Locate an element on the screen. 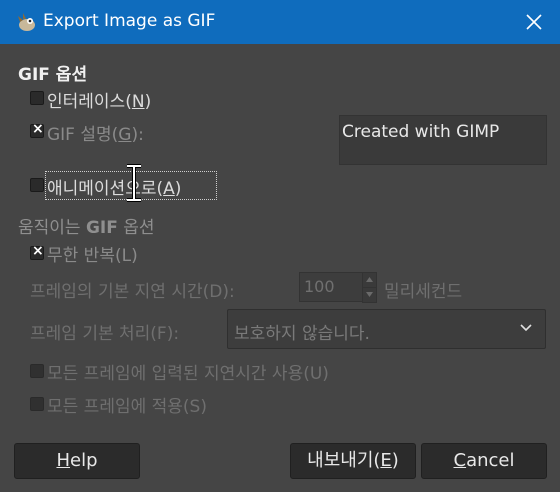  animated-options-heading: 움직이는 GIF 옵션 is located at coordinates (86, 228).